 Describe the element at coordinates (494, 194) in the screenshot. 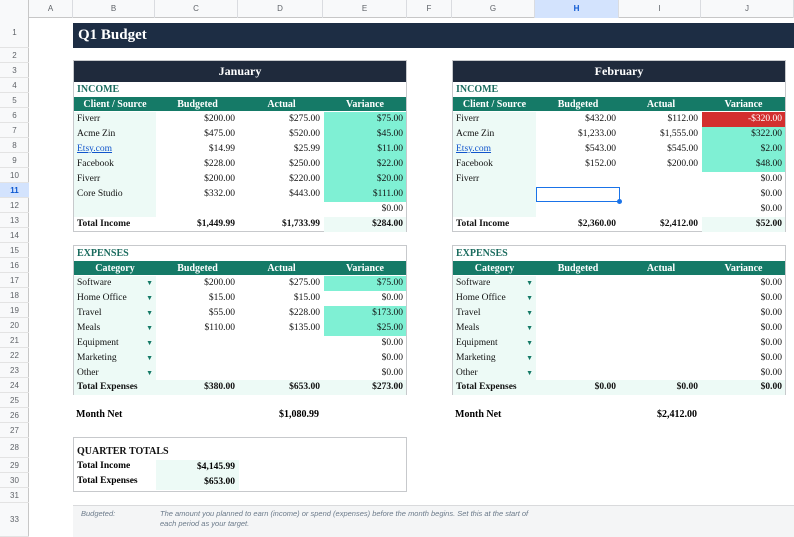

I see `source-cell` at that location.